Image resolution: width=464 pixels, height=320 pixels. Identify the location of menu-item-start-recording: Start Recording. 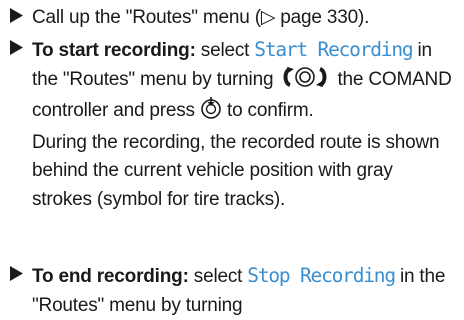
(333, 49).